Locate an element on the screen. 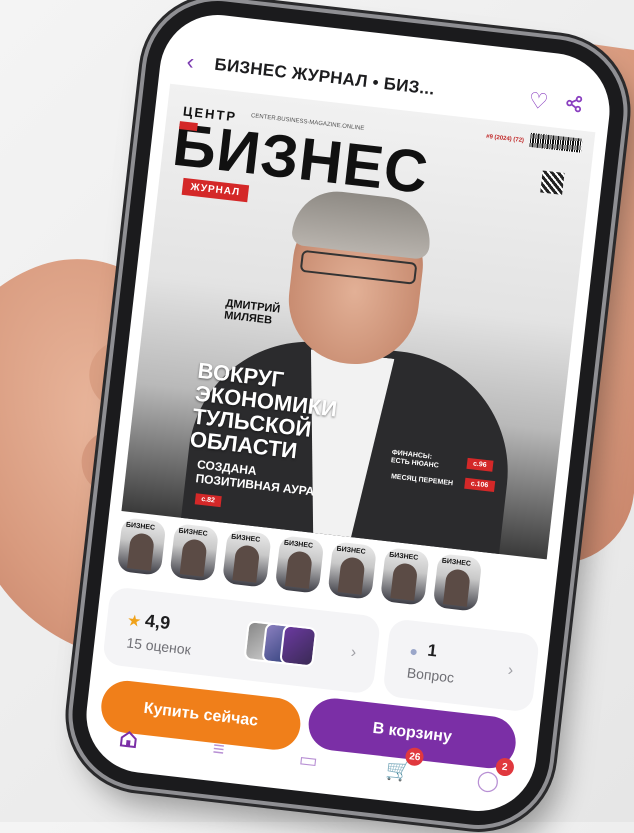  profile-icon: ◯ 2 is located at coordinates (490, 779).